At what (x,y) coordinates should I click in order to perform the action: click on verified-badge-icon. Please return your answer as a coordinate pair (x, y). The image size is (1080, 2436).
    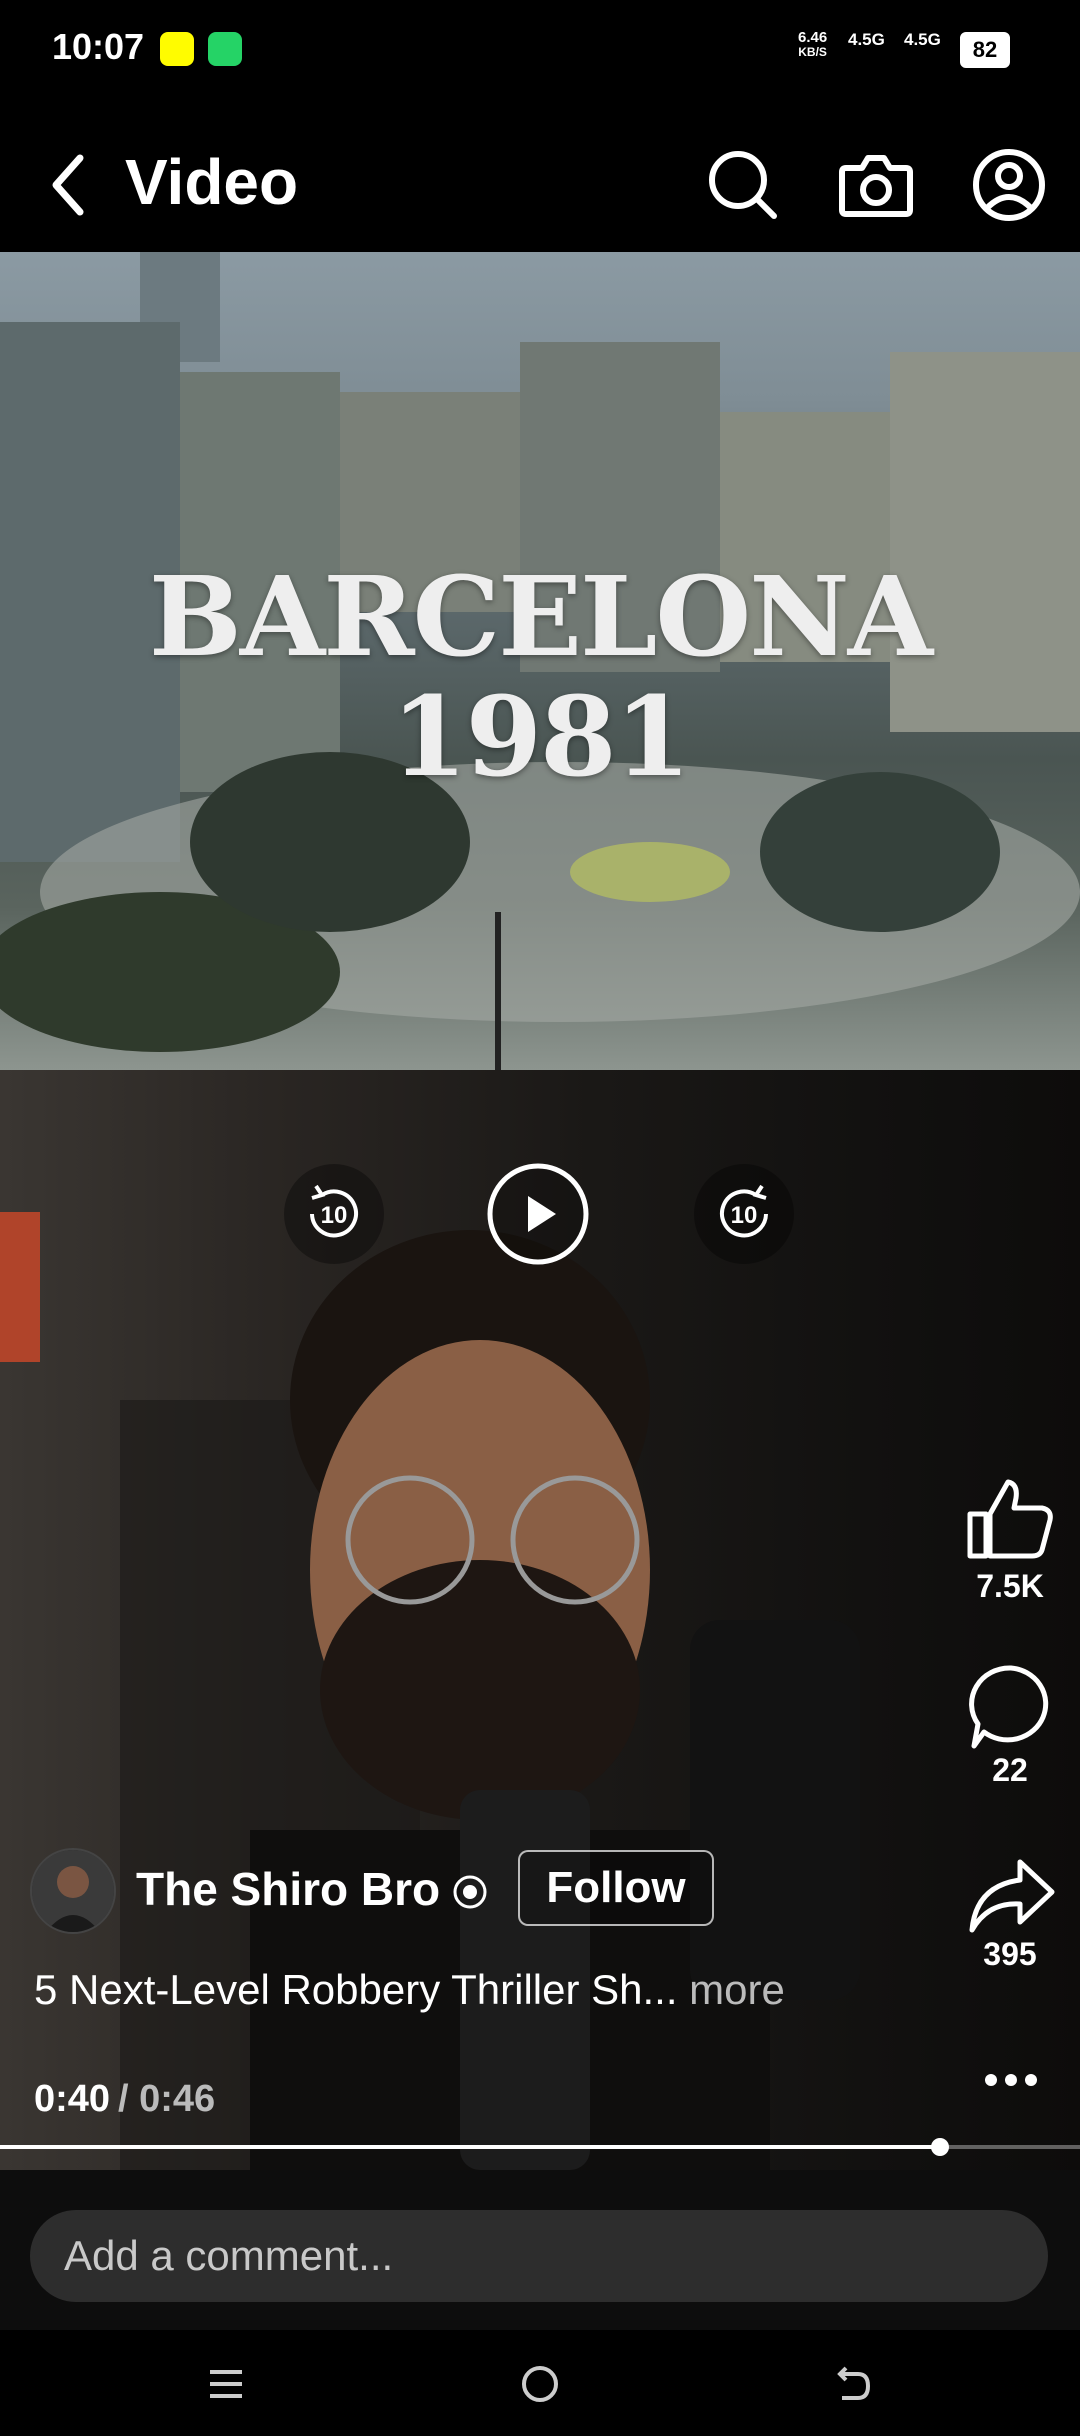
    Looking at the image, I should click on (470, 1894).